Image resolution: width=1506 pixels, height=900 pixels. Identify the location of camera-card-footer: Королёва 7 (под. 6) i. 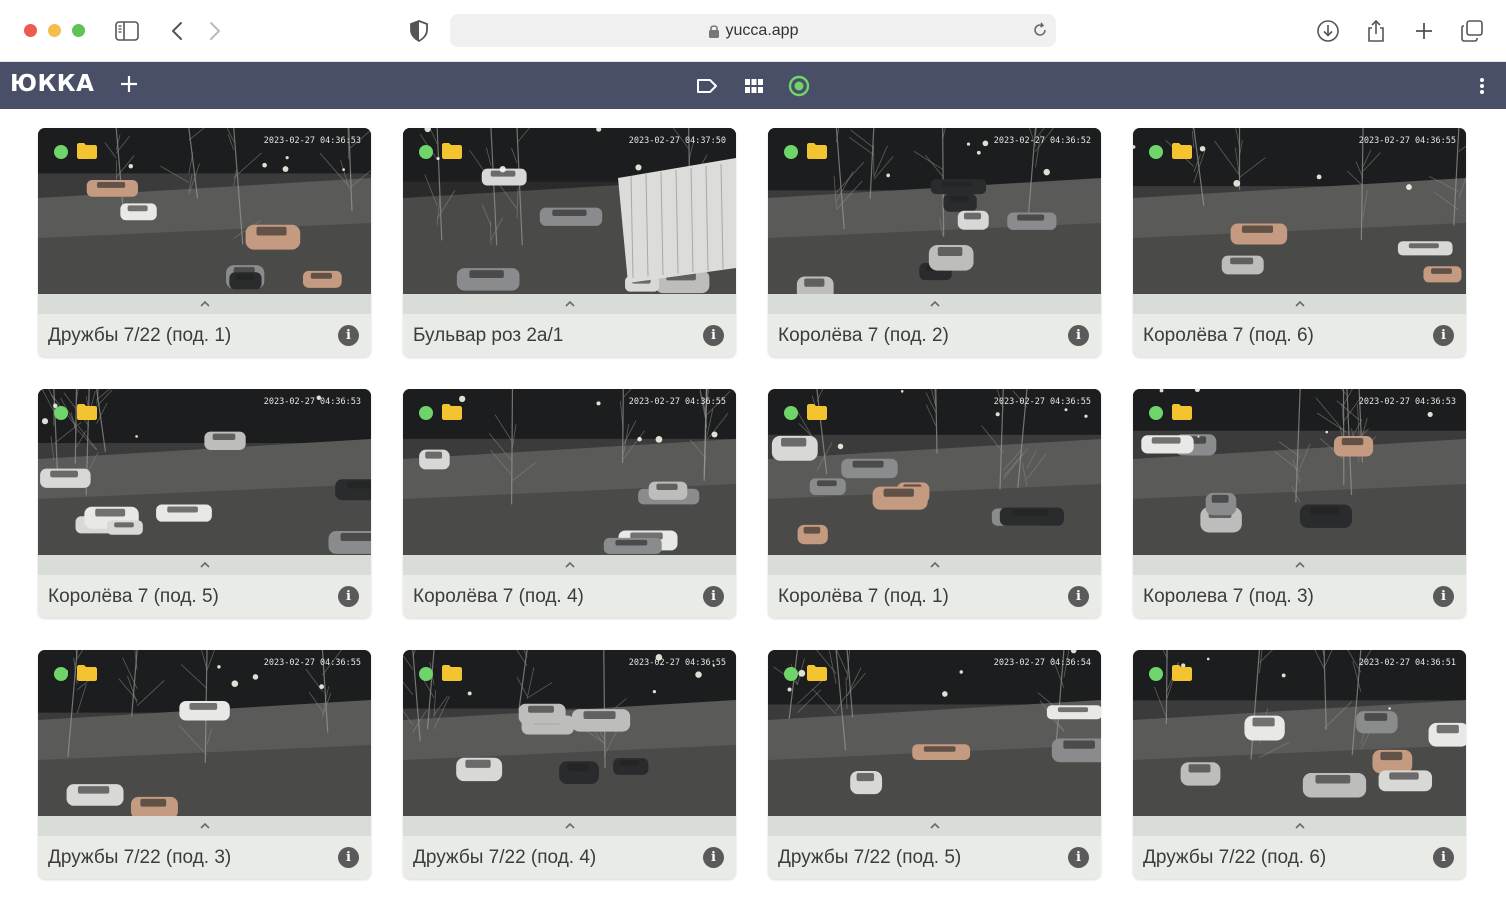
(1299, 335).